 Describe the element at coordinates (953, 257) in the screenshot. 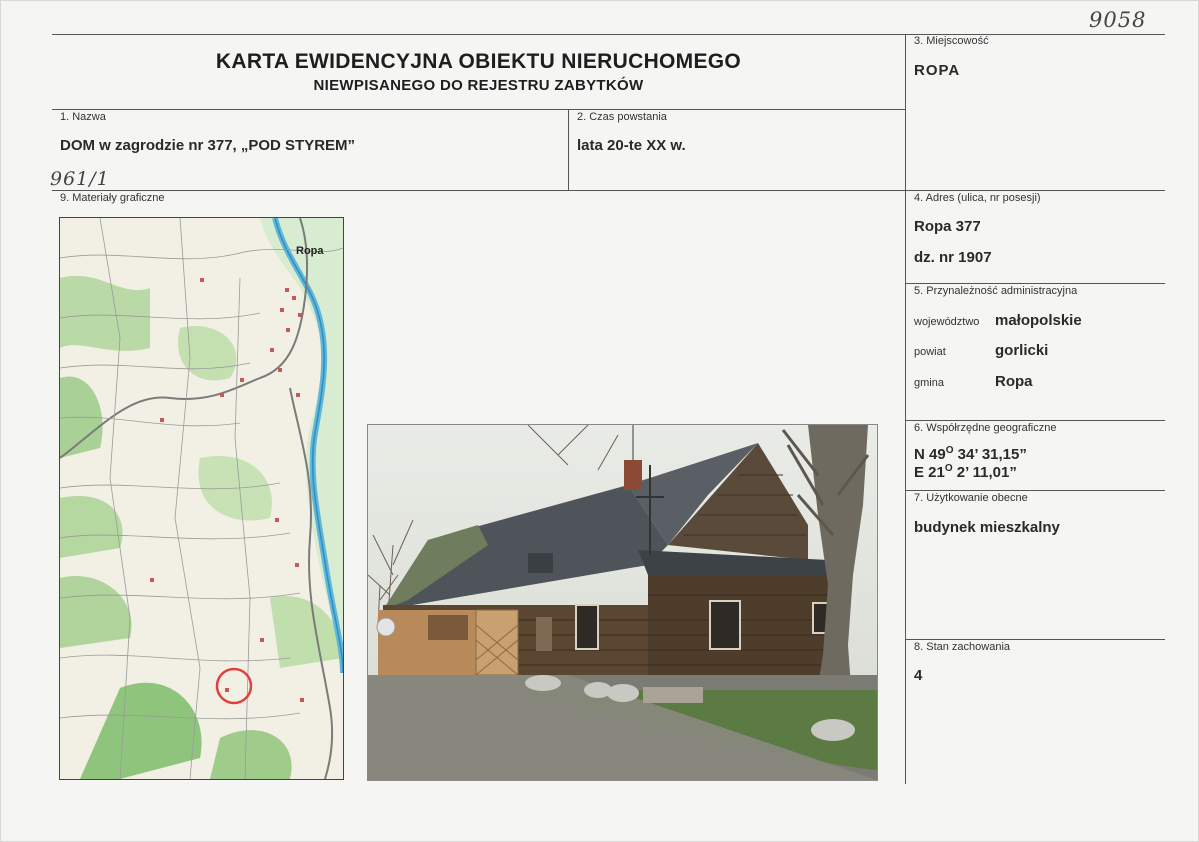

I see `field-adres-line2: dz. nr 1907` at that location.